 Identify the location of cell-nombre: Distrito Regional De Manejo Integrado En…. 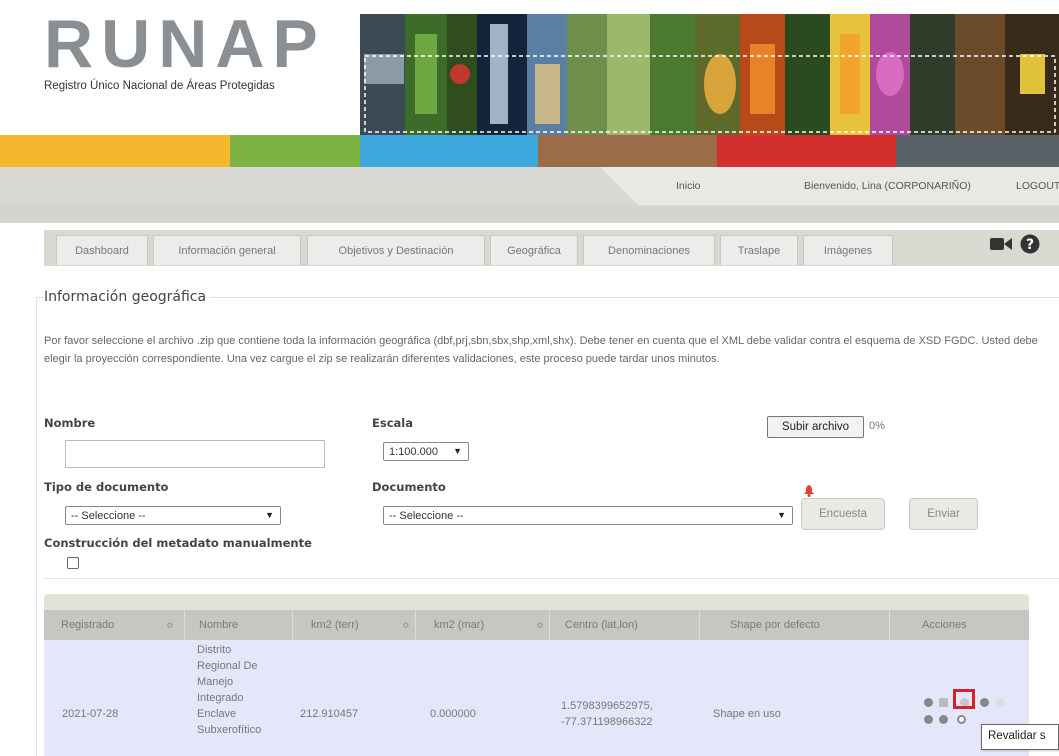
(229, 690).